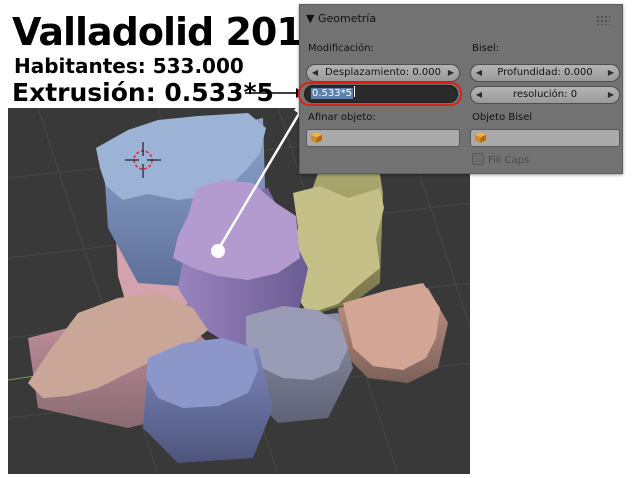  I want to click on depth-field: ◀ Profundidad: 0.000 ▶, so click(545, 73).